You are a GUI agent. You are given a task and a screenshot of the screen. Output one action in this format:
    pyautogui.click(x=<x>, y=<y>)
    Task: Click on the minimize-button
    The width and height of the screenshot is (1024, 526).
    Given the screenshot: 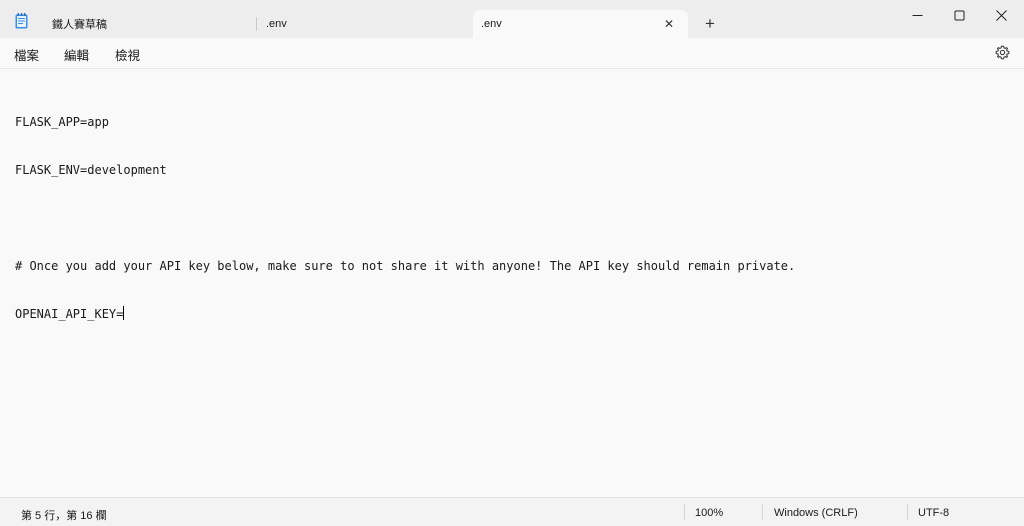 What is the action you would take?
    pyautogui.click(x=917, y=15)
    